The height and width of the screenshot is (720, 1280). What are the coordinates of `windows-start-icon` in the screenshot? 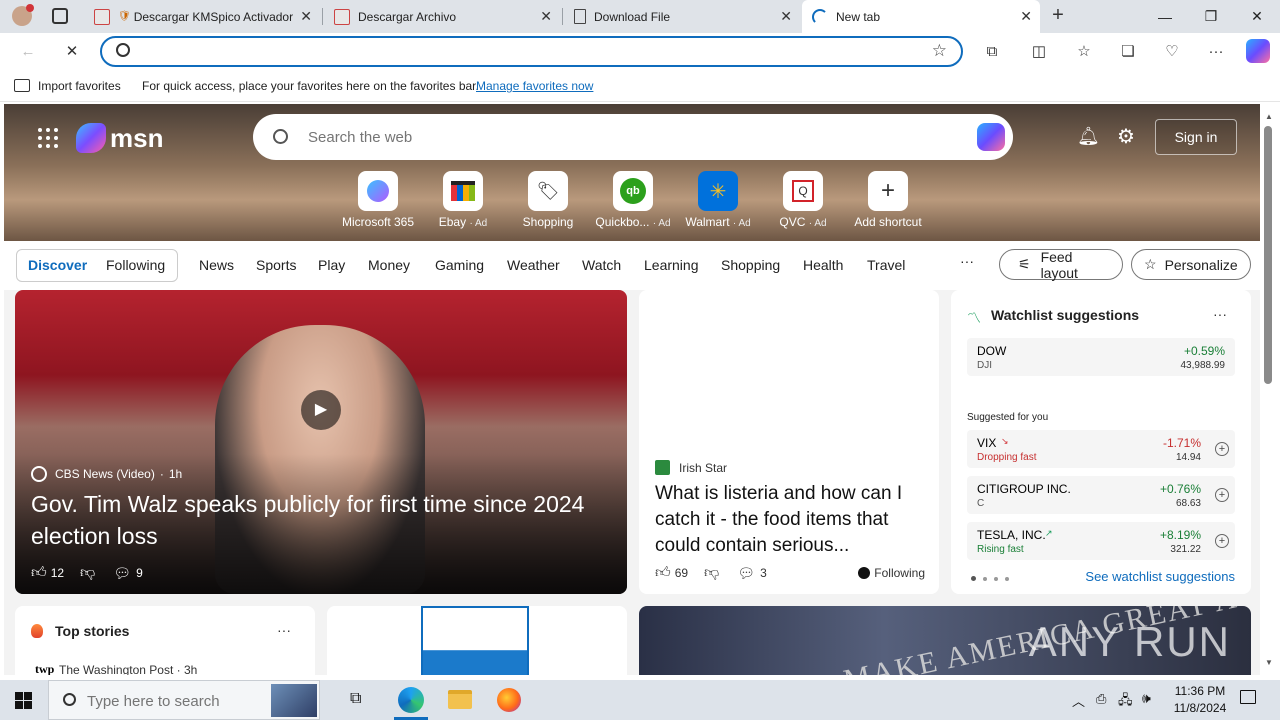 It's located at (23, 700).